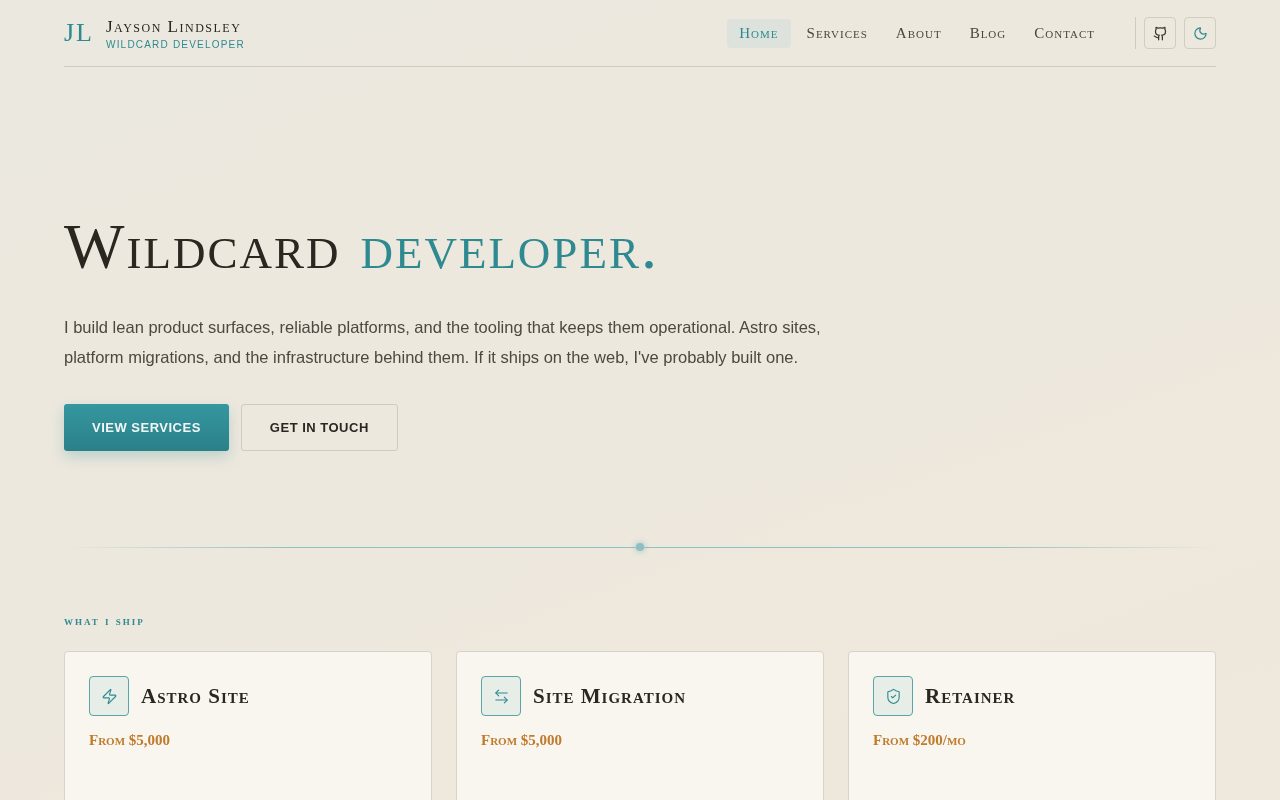 This screenshot has width=1280, height=800. What do you see at coordinates (988, 33) in the screenshot?
I see `nav-link: Blog` at bounding box center [988, 33].